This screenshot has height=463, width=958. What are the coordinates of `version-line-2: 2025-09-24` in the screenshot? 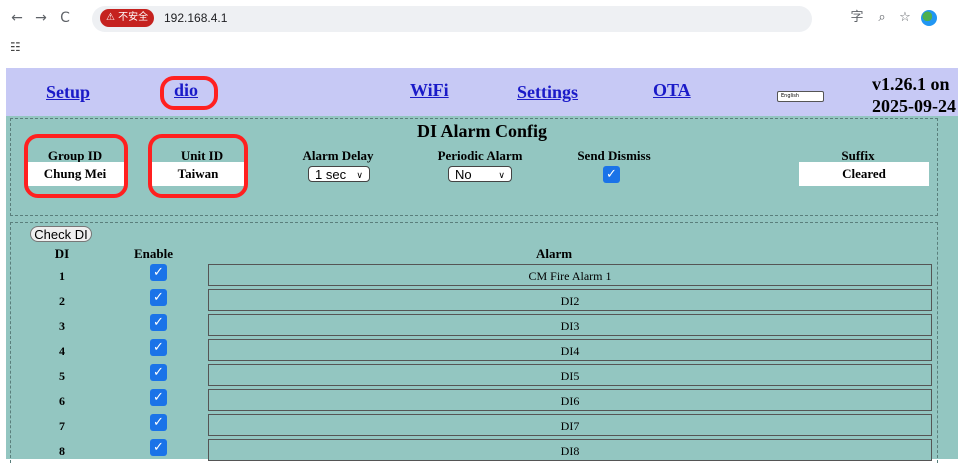 It's located at (914, 106).